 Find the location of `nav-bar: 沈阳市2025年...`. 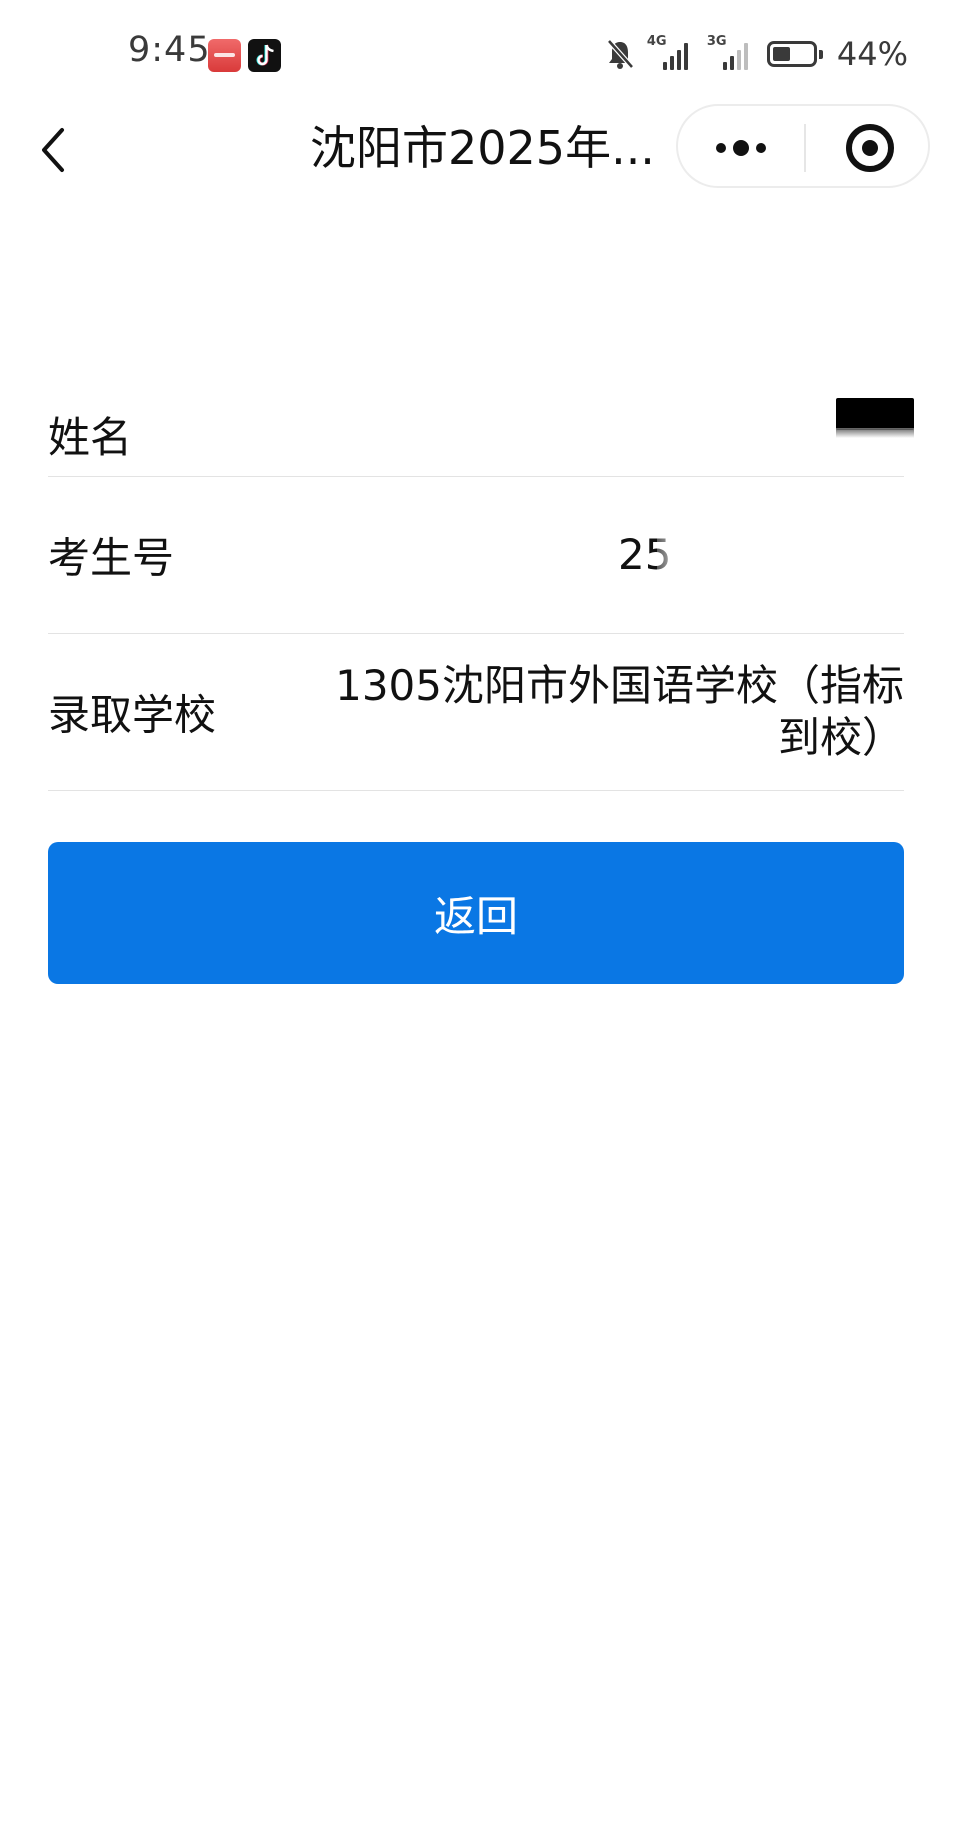

nav-bar: 沈阳市2025年... is located at coordinates (479, 148).